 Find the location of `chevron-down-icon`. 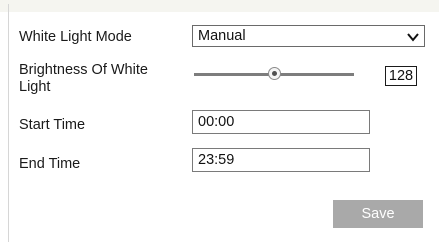

chevron-down-icon is located at coordinates (413, 37).